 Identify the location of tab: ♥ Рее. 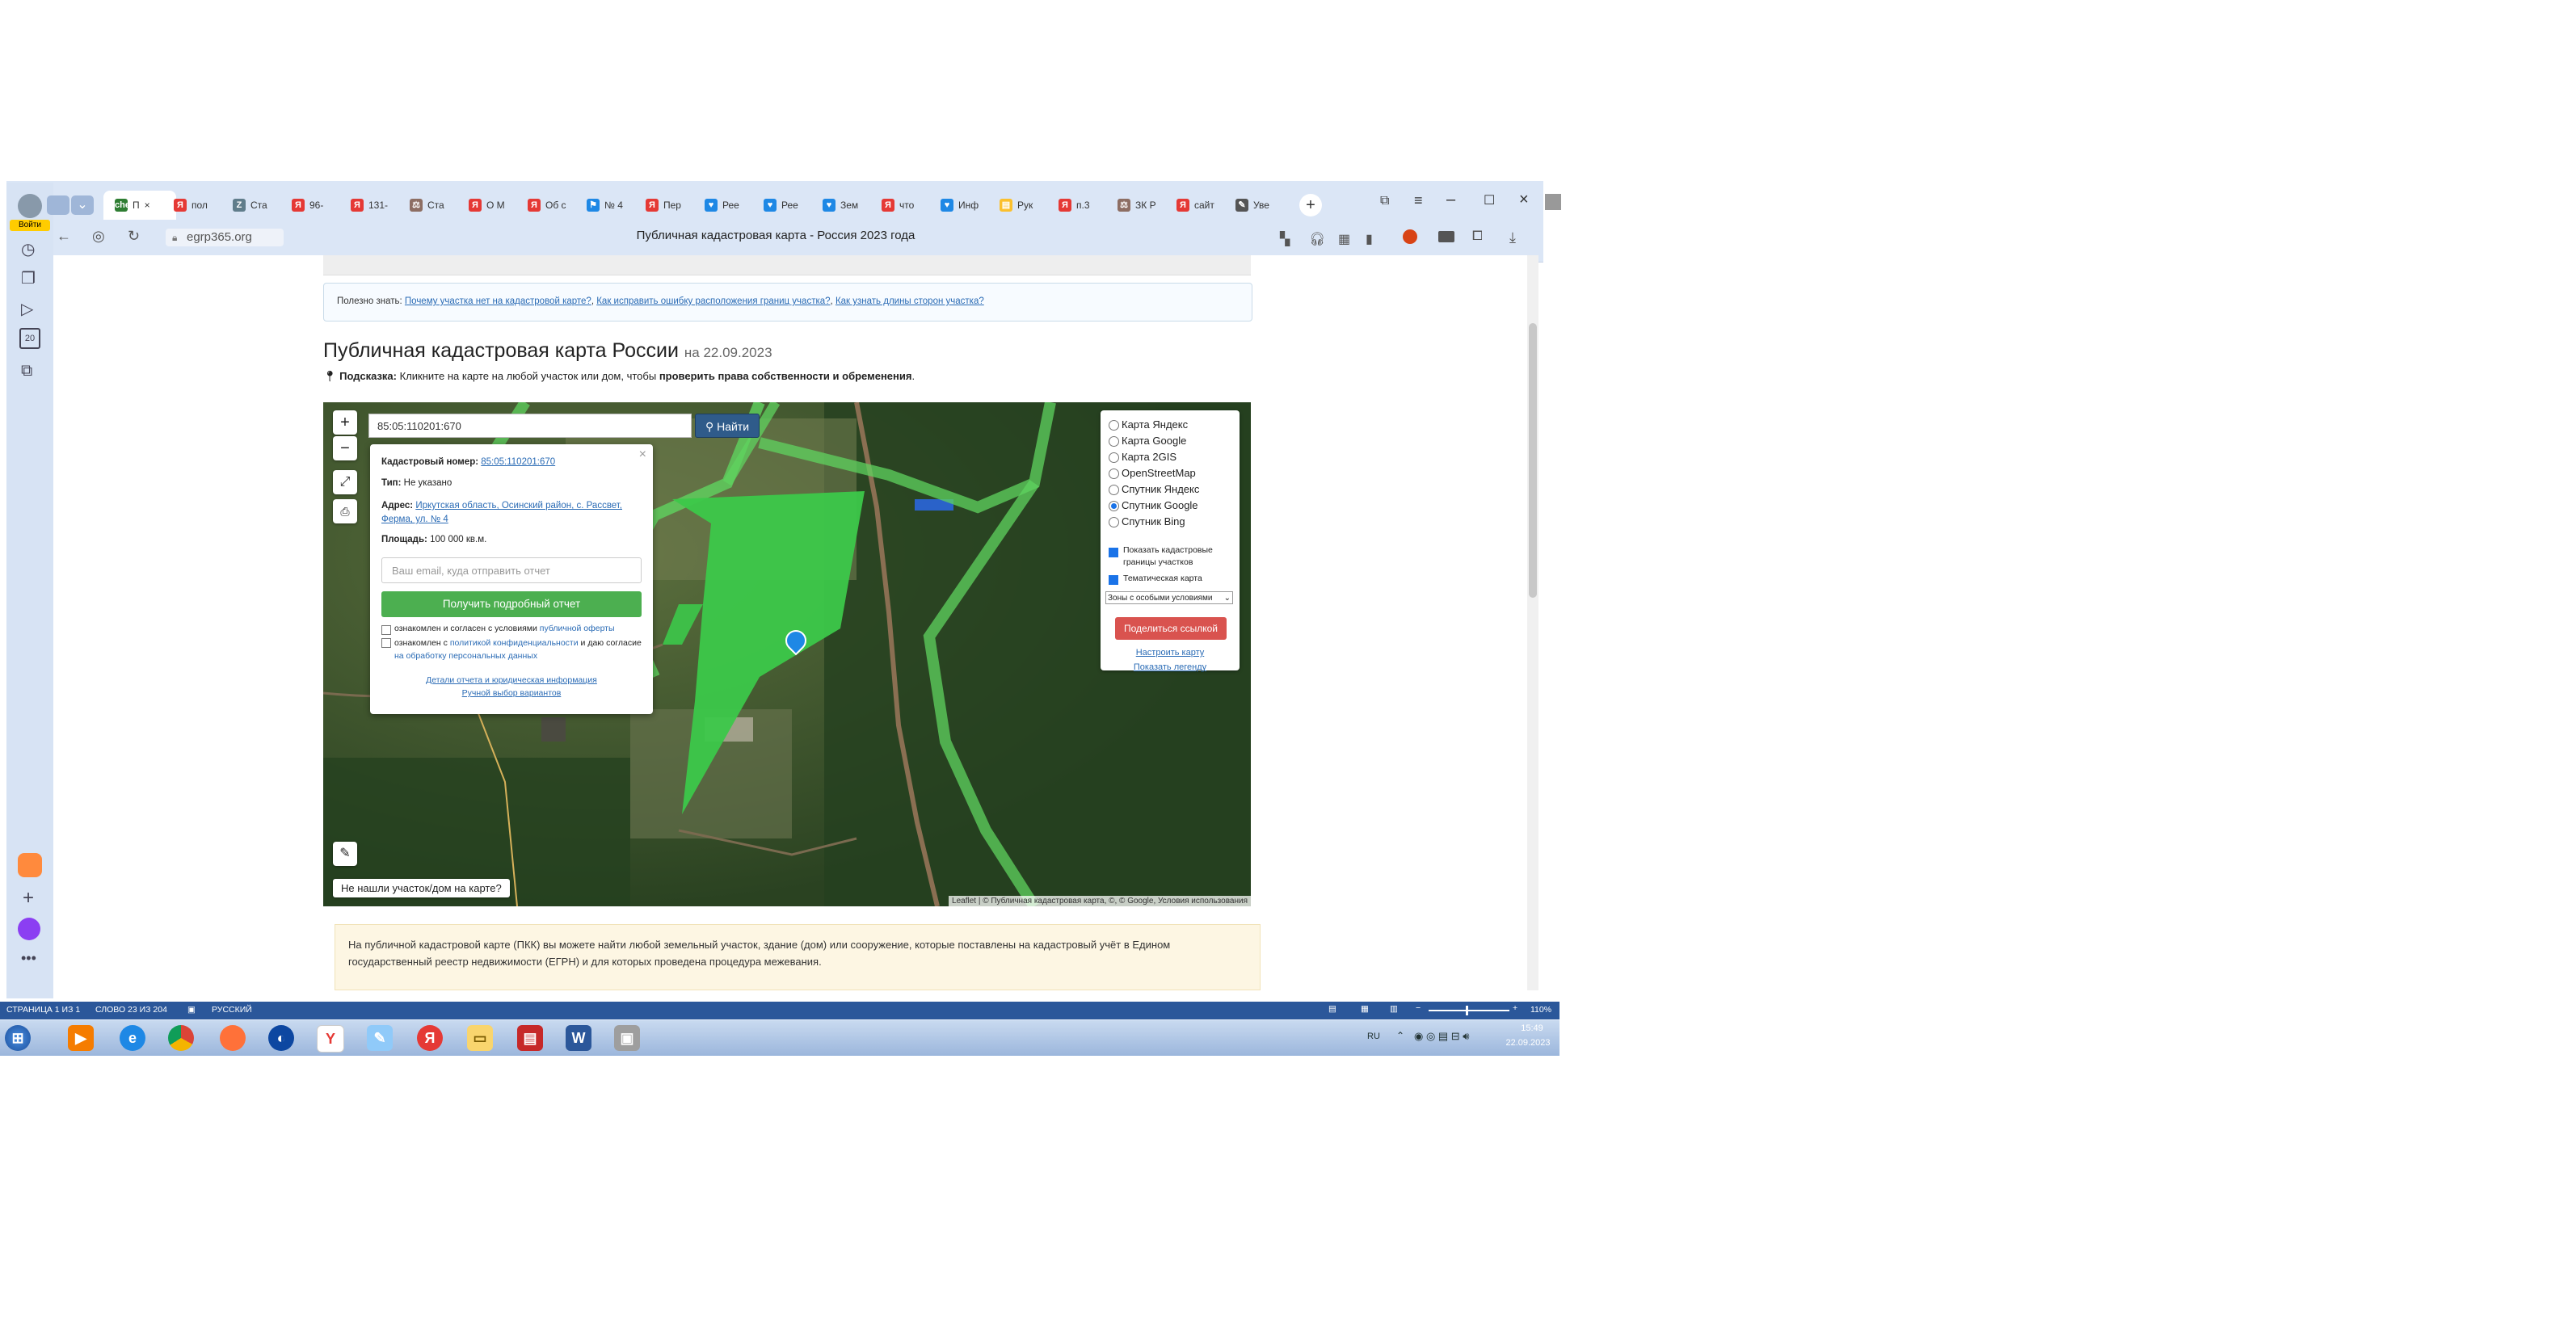
(781, 205).